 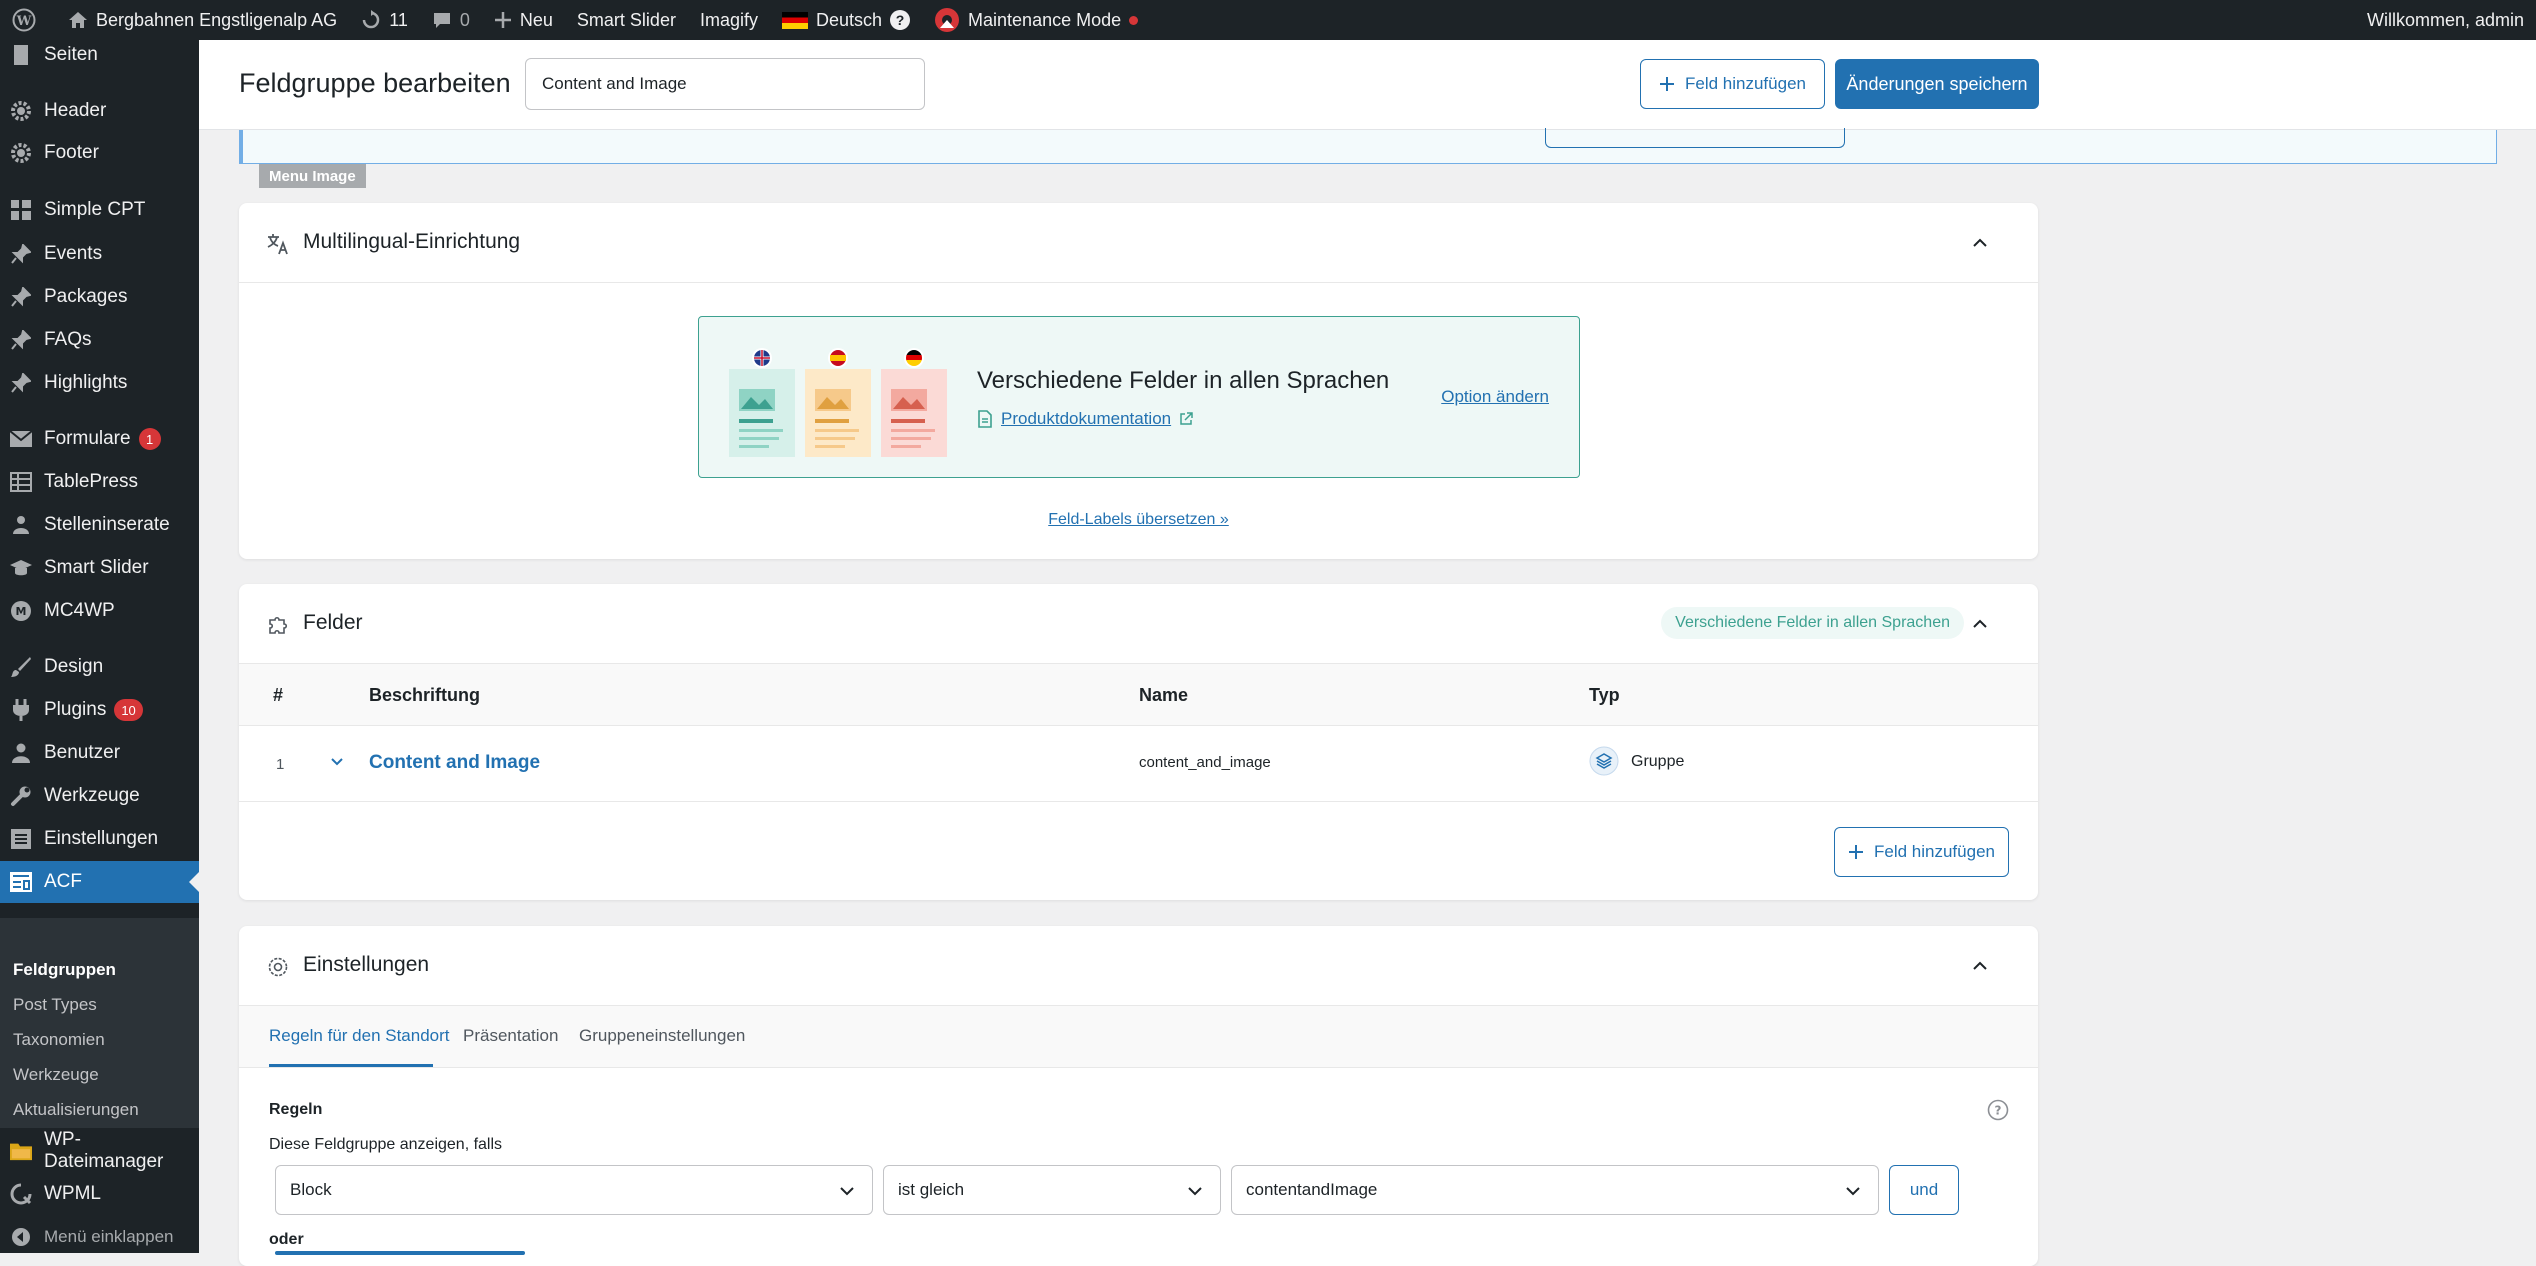 What do you see at coordinates (68, 339) in the screenshot?
I see `menu-label: FAQs` at bounding box center [68, 339].